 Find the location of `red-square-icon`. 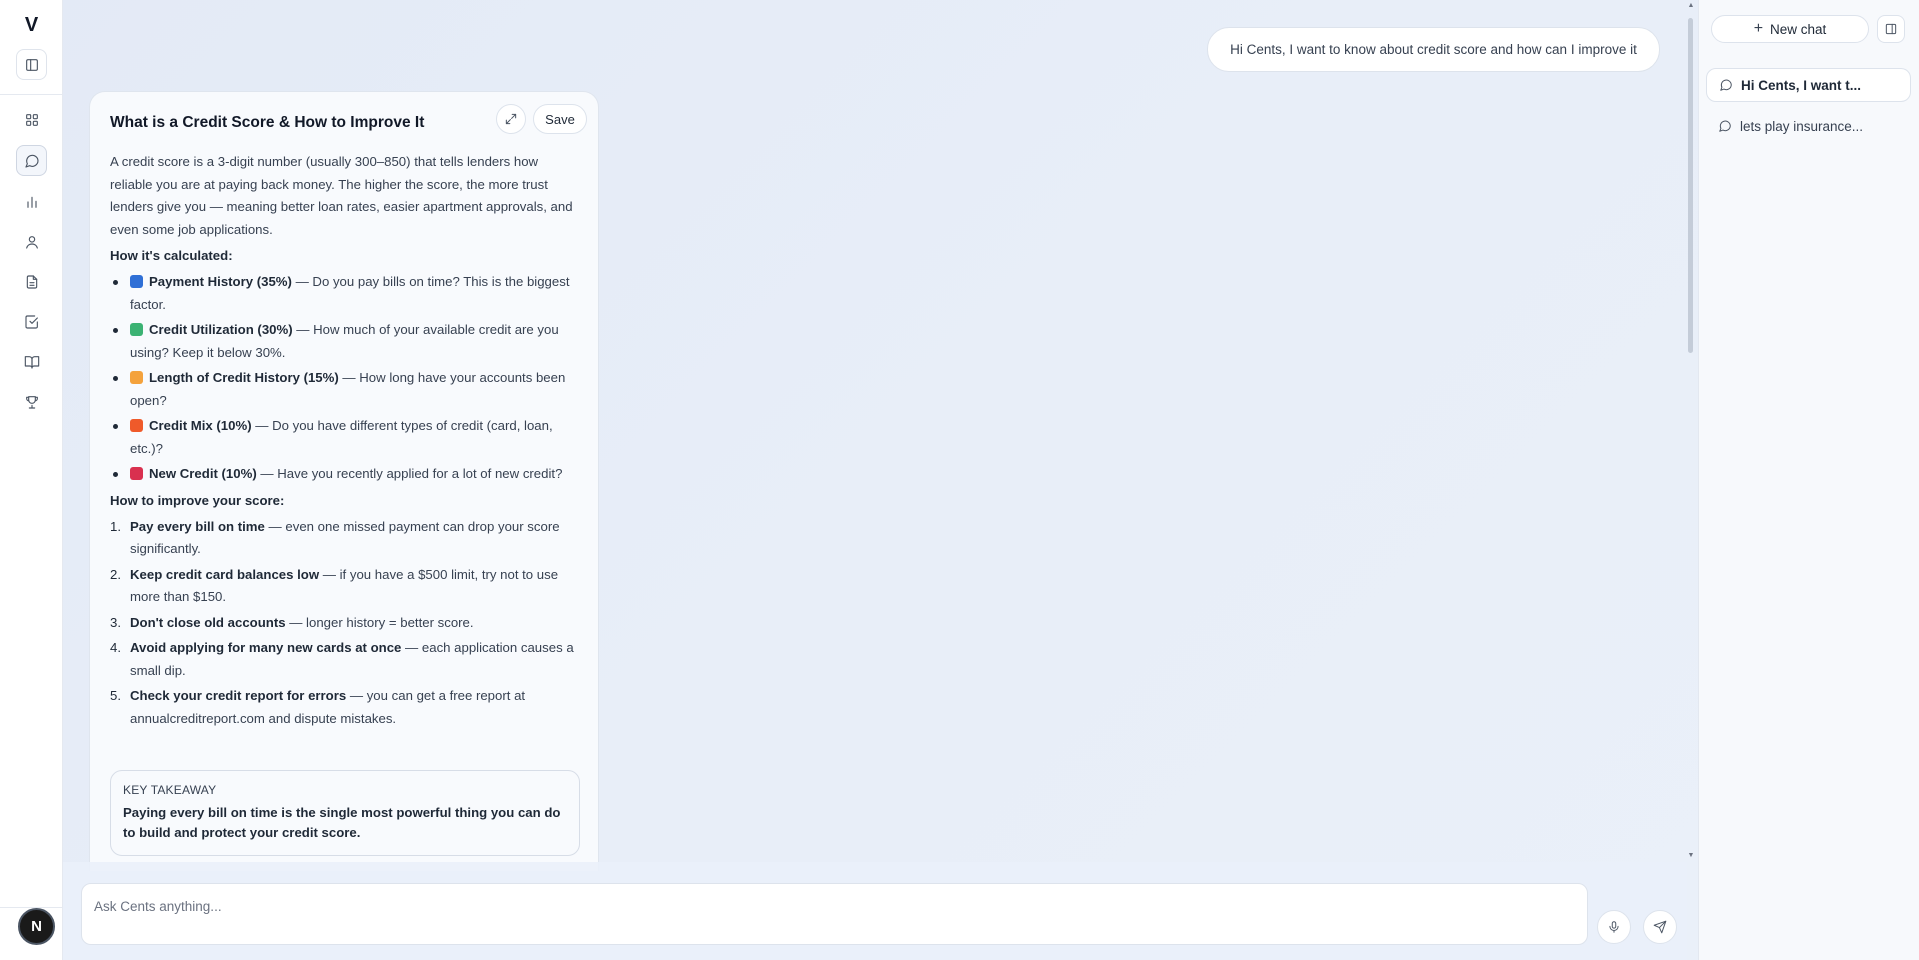

red-square-icon is located at coordinates (136, 473).